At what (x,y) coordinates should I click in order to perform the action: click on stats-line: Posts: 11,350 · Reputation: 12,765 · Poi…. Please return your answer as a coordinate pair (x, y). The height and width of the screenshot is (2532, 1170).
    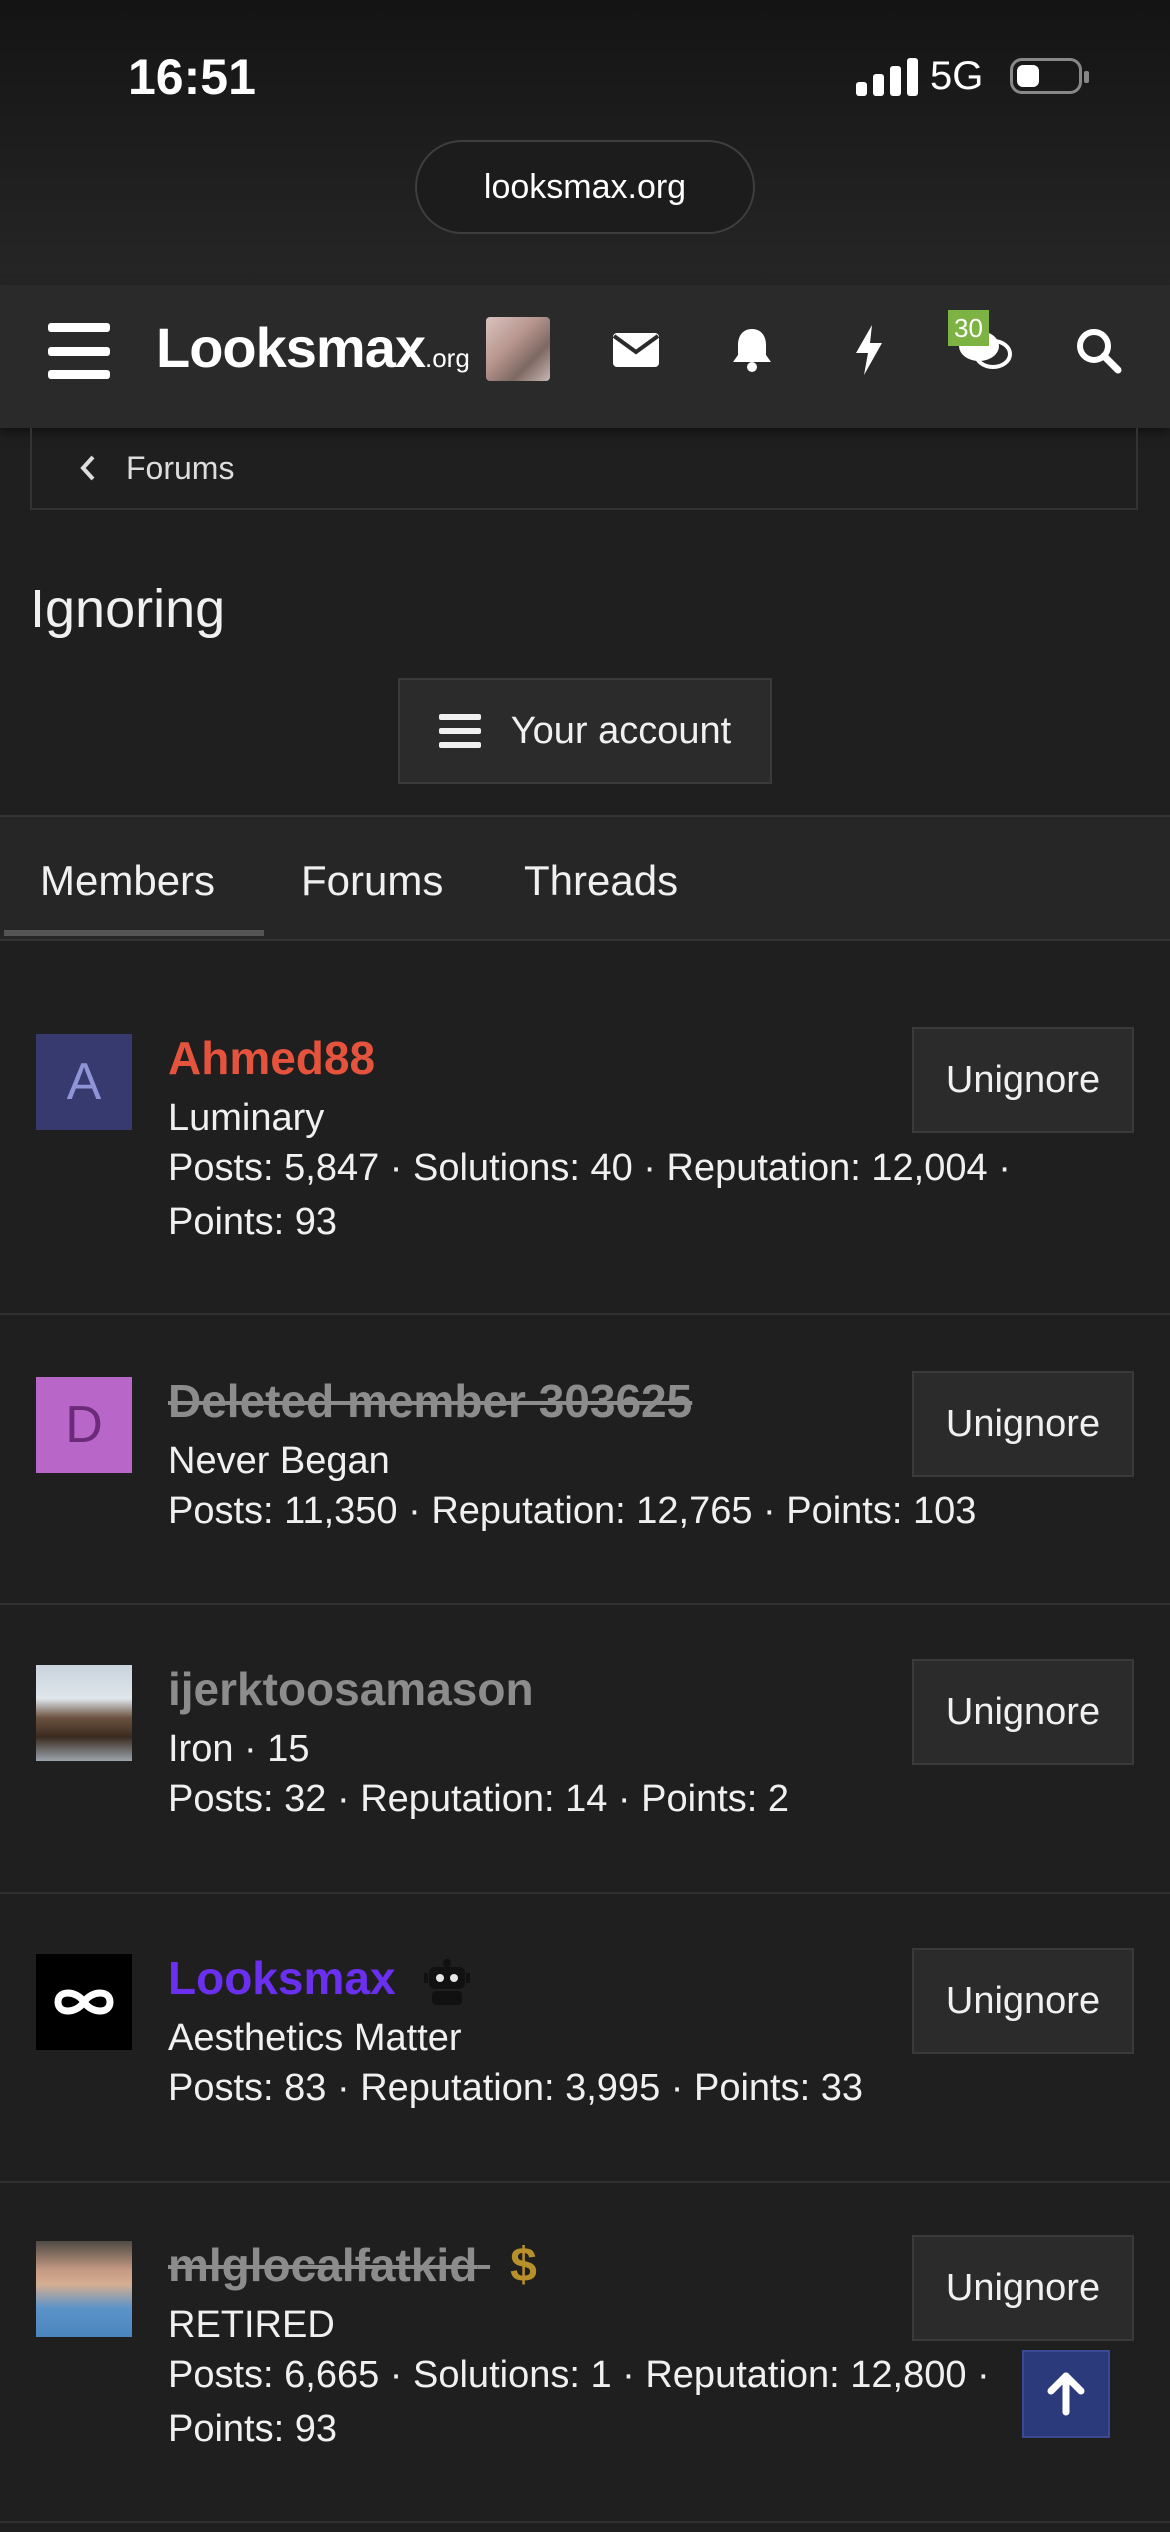
    Looking at the image, I should click on (572, 1511).